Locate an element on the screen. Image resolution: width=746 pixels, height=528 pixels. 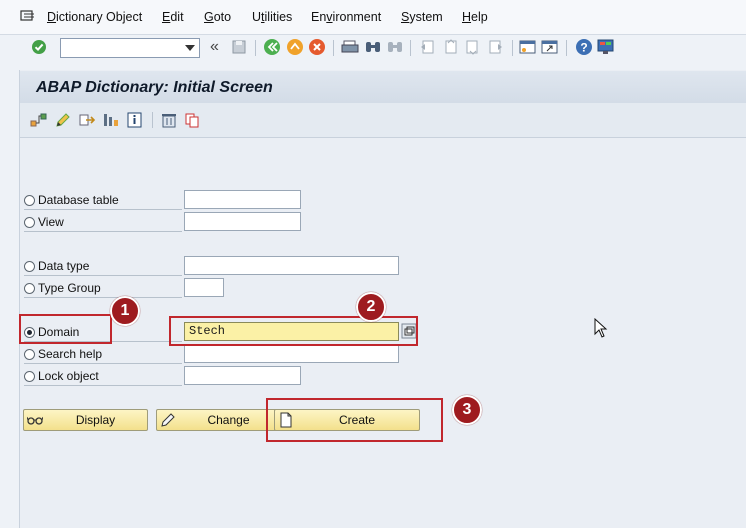
option-label: Data type is located at coordinates (64, 266).